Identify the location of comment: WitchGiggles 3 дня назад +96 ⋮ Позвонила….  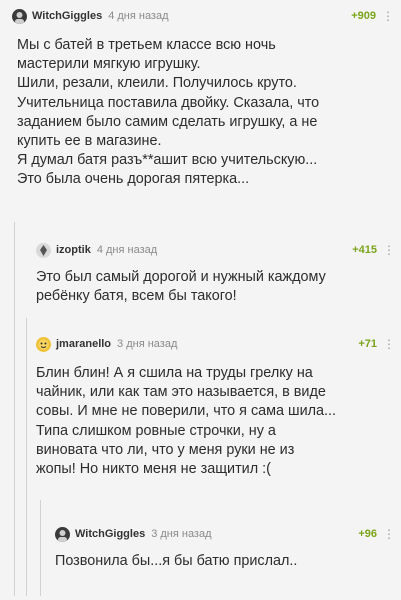
(225, 548).